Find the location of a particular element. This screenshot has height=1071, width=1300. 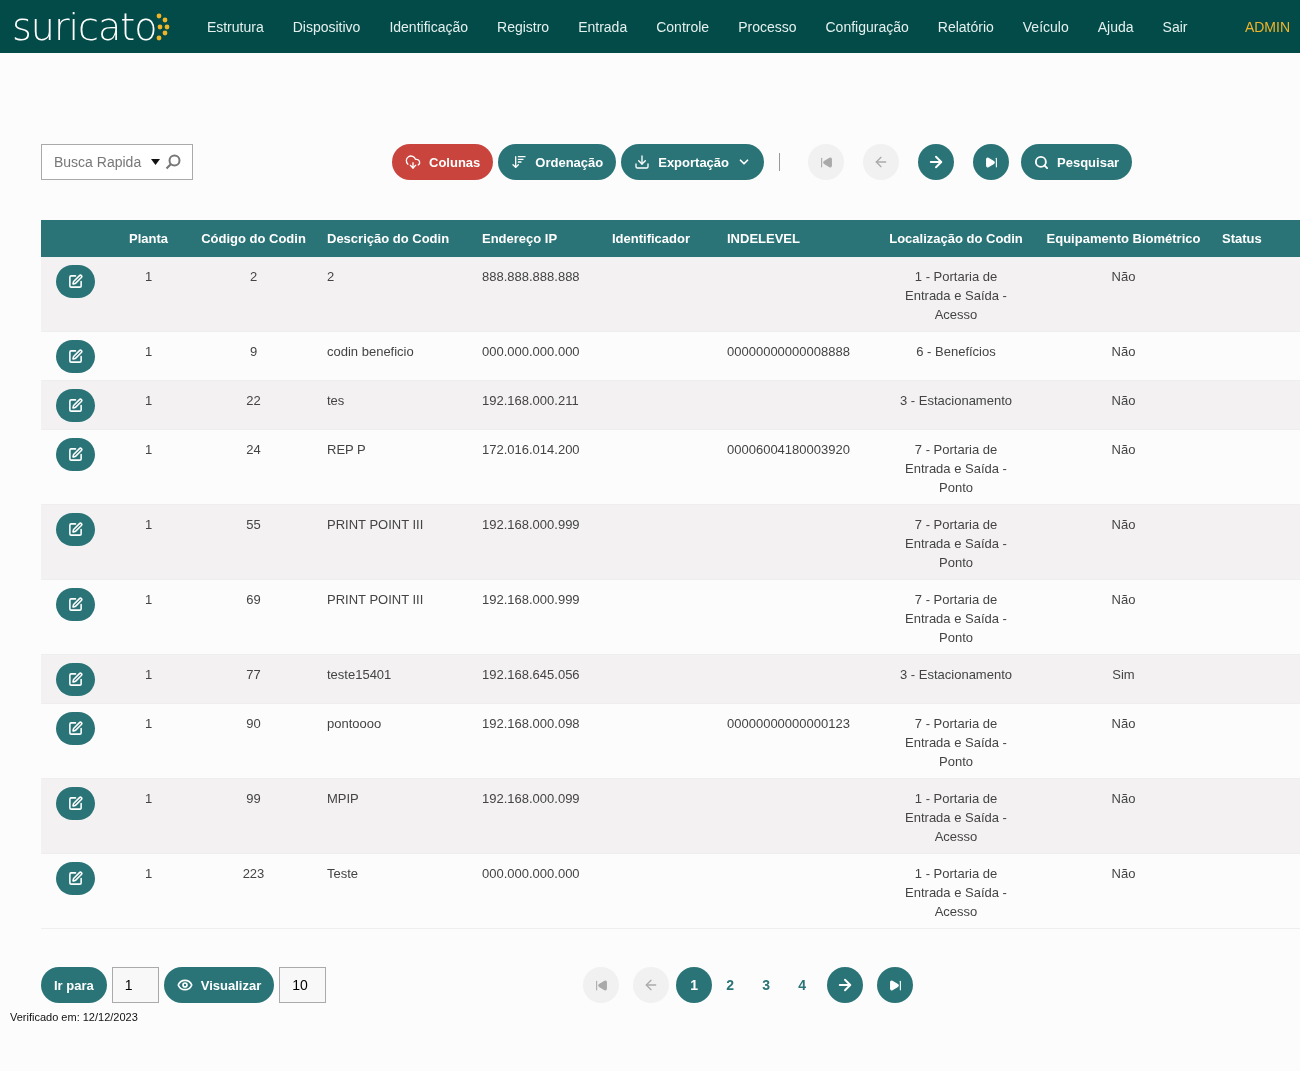

nav-menu-item: Entrada is located at coordinates (602, 26).